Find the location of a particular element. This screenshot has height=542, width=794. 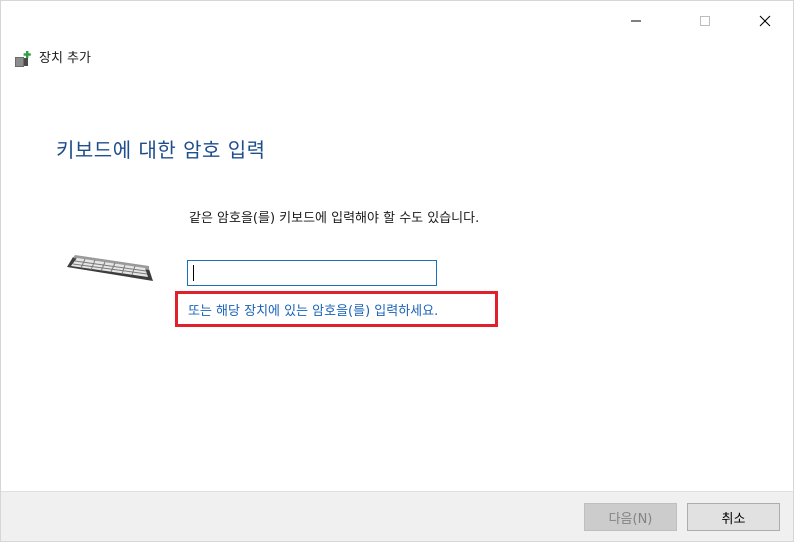

add-device-icon is located at coordinates (23, 59).